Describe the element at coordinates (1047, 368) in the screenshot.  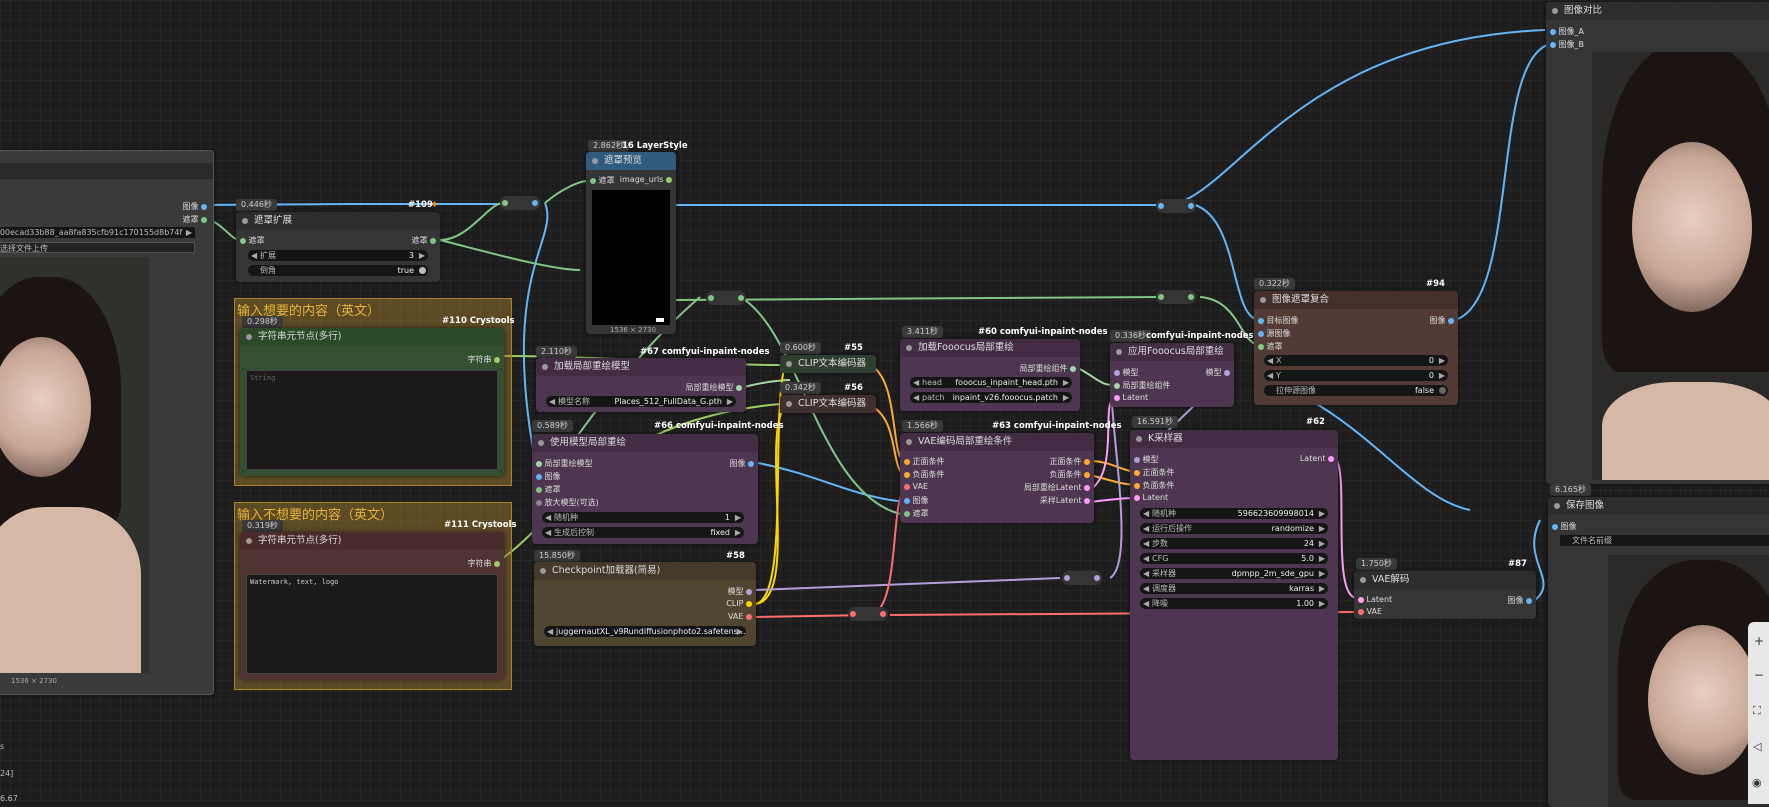
I see `output-inpaint-patch: 局部重绘组件` at that location.